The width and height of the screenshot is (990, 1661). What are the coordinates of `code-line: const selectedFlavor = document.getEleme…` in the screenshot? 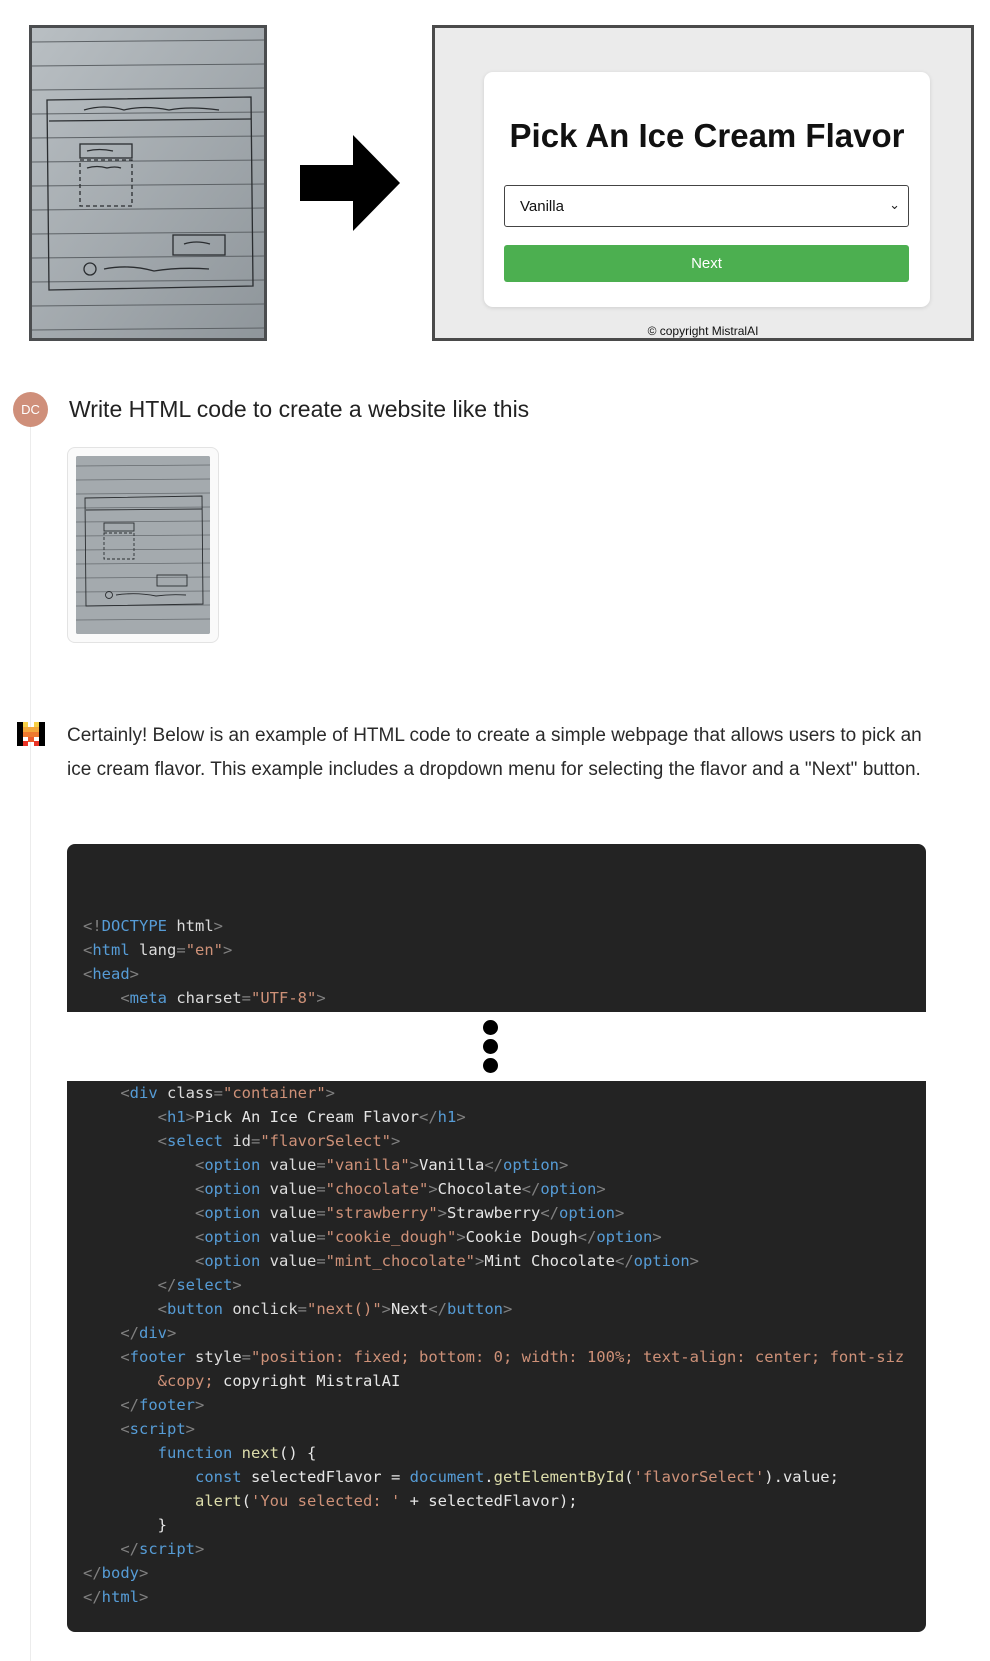 It's located at (504, 1477).